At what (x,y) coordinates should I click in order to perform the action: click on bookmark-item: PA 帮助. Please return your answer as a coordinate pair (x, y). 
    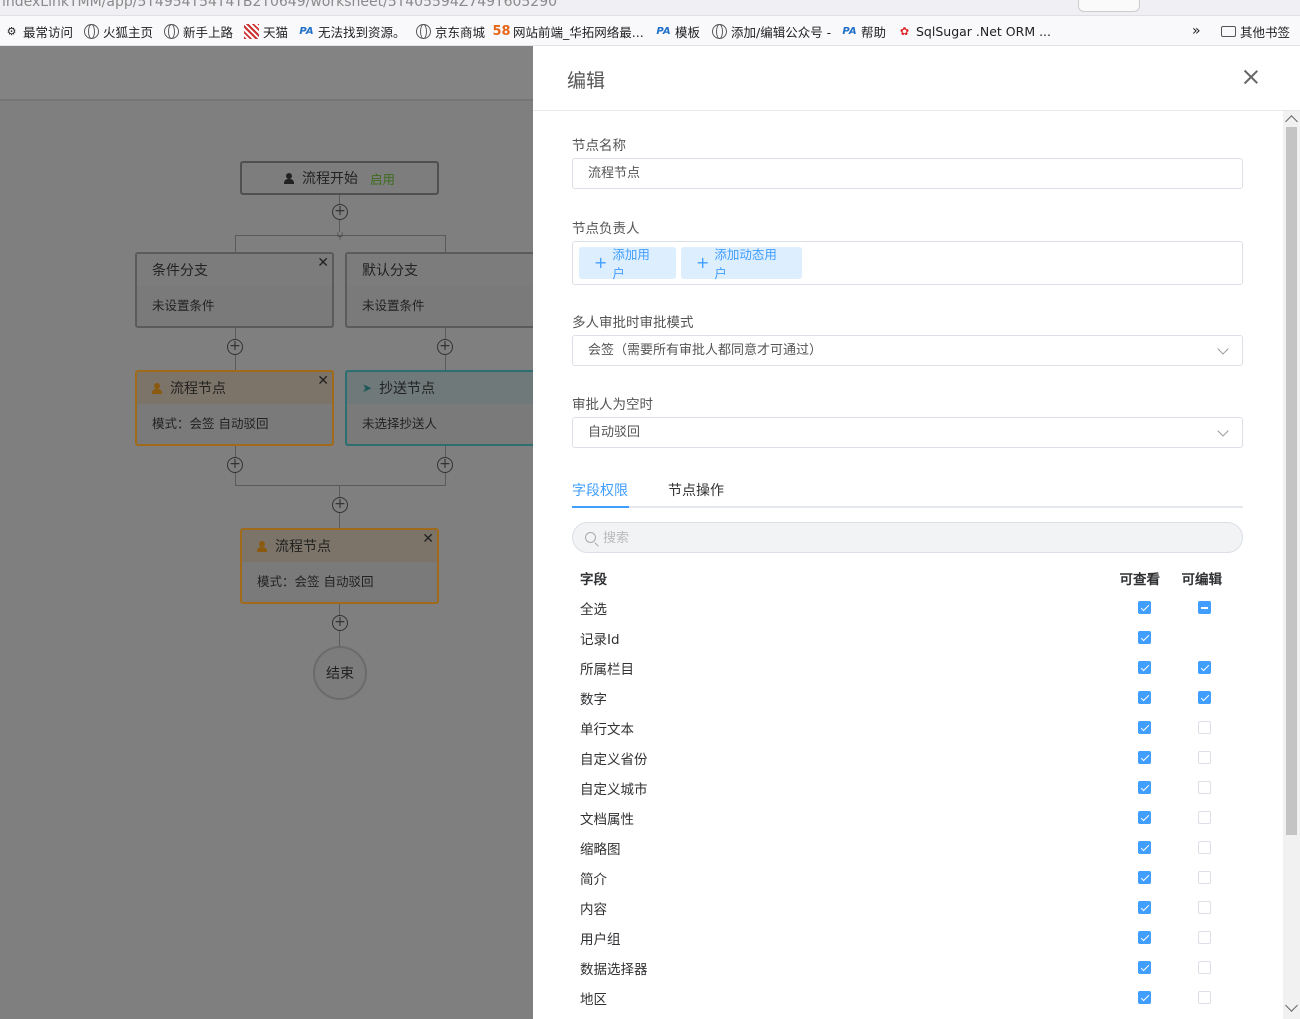
    Looking at the image, I should click on (864, 31).